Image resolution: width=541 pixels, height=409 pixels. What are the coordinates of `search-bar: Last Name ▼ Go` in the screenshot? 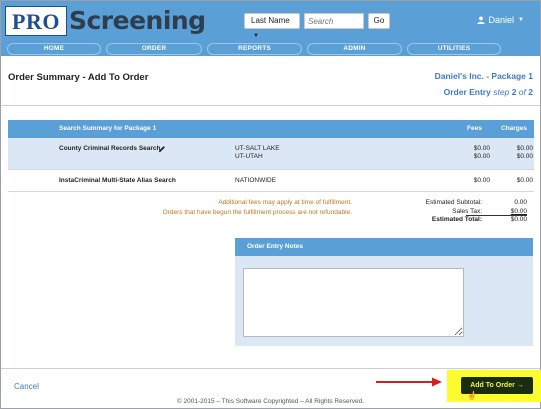 It's located at (317, 26).